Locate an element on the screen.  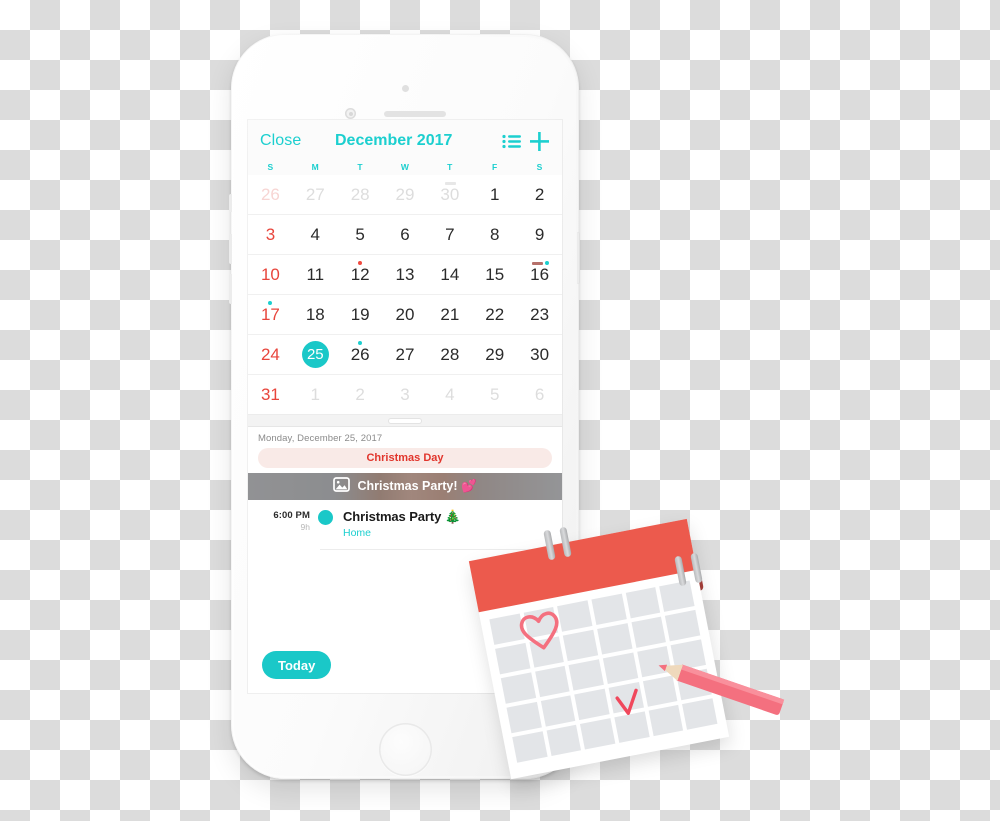
day-number: 1 is located at coordinates (494, 194).